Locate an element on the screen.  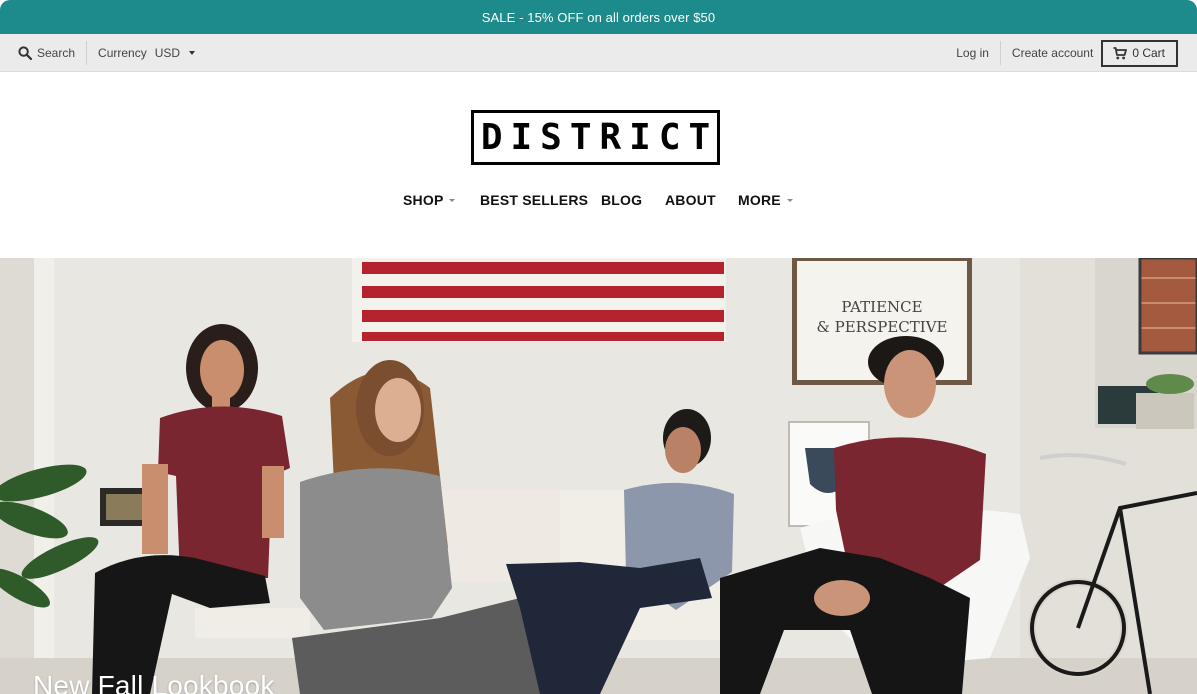
nav-label: SHOP is located at coordinates (423, 200).